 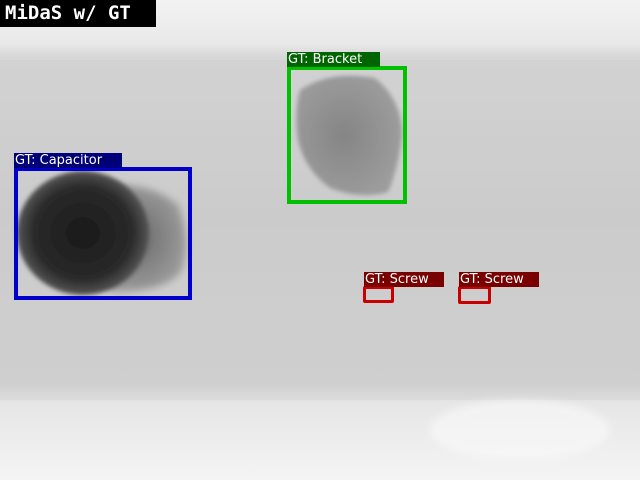 What do you see at coordinates (333, 59) in the screenshot?
I see `bracket-label: GT: Bracket` at bounding box center [333, 59].